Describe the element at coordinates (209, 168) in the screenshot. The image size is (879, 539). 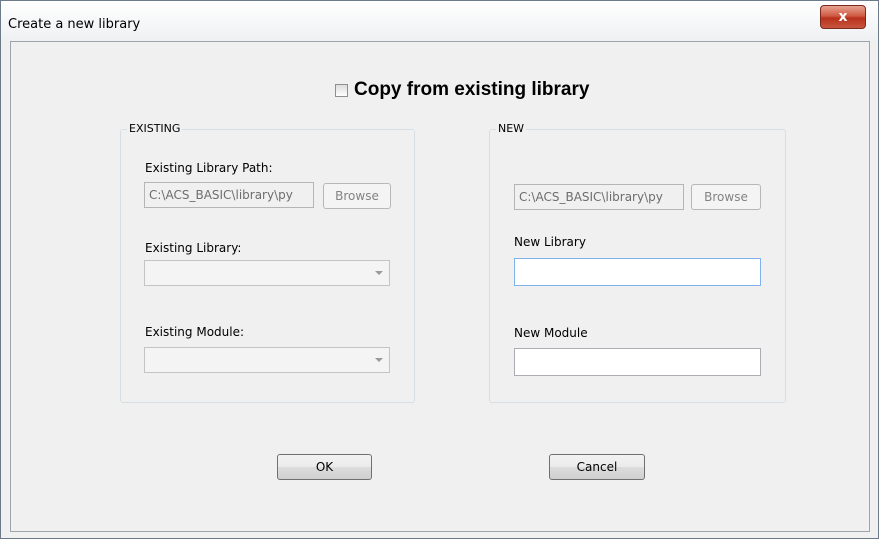
I see `existing-path-label: Existing Library Path:` at that location.